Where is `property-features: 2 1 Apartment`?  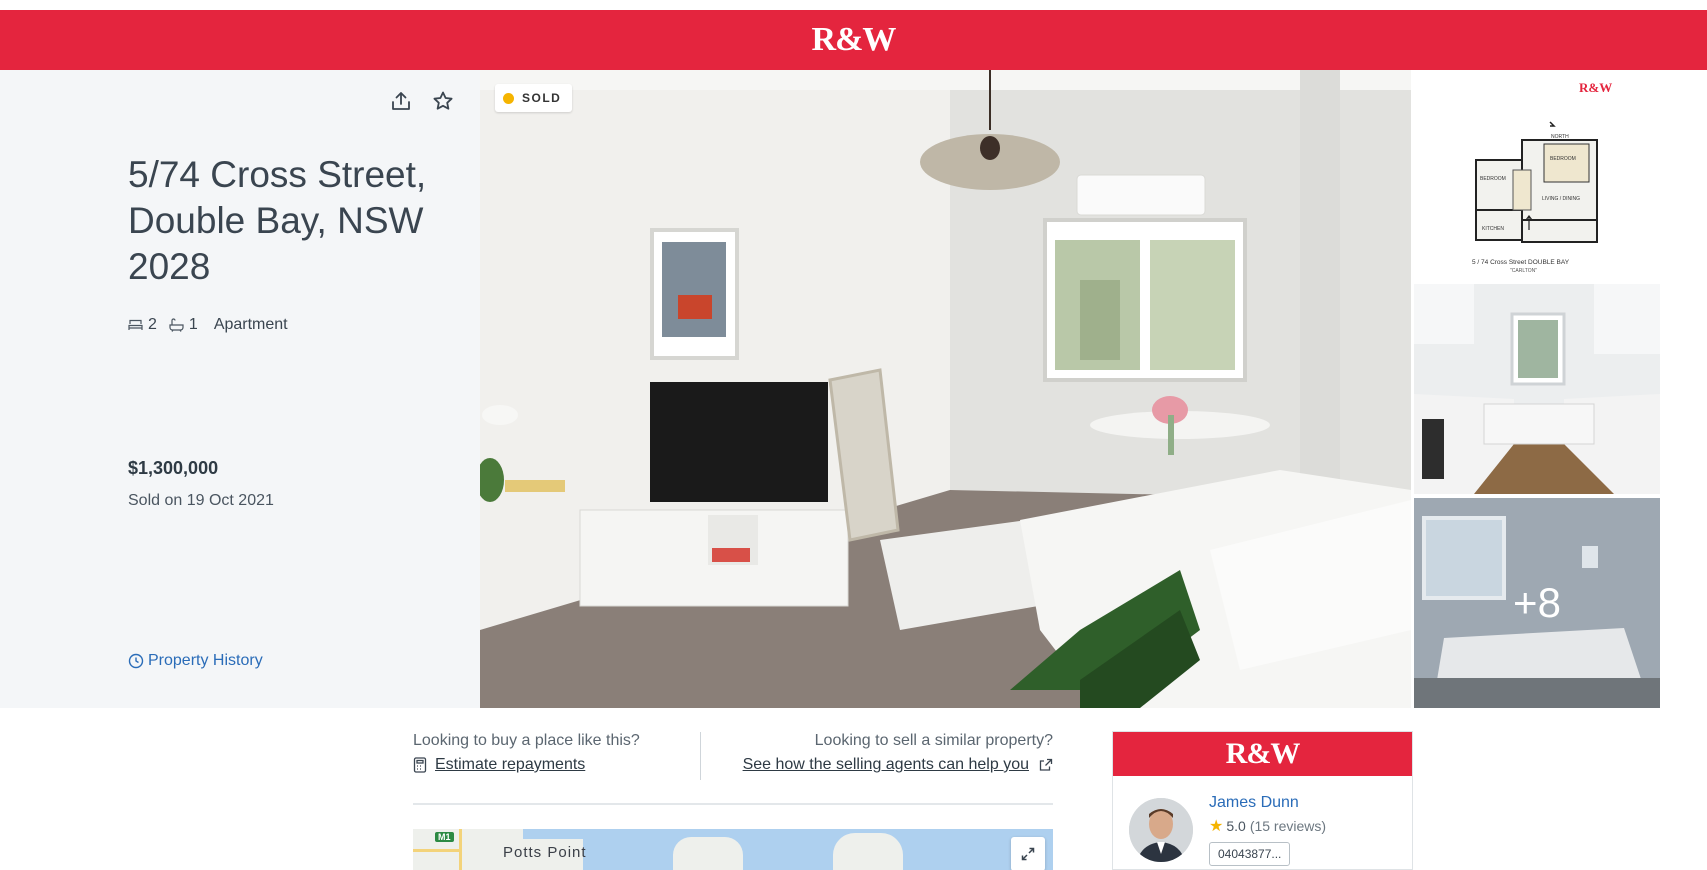 property-features: 2 1 Apartment is located at coordinates (214, 325).